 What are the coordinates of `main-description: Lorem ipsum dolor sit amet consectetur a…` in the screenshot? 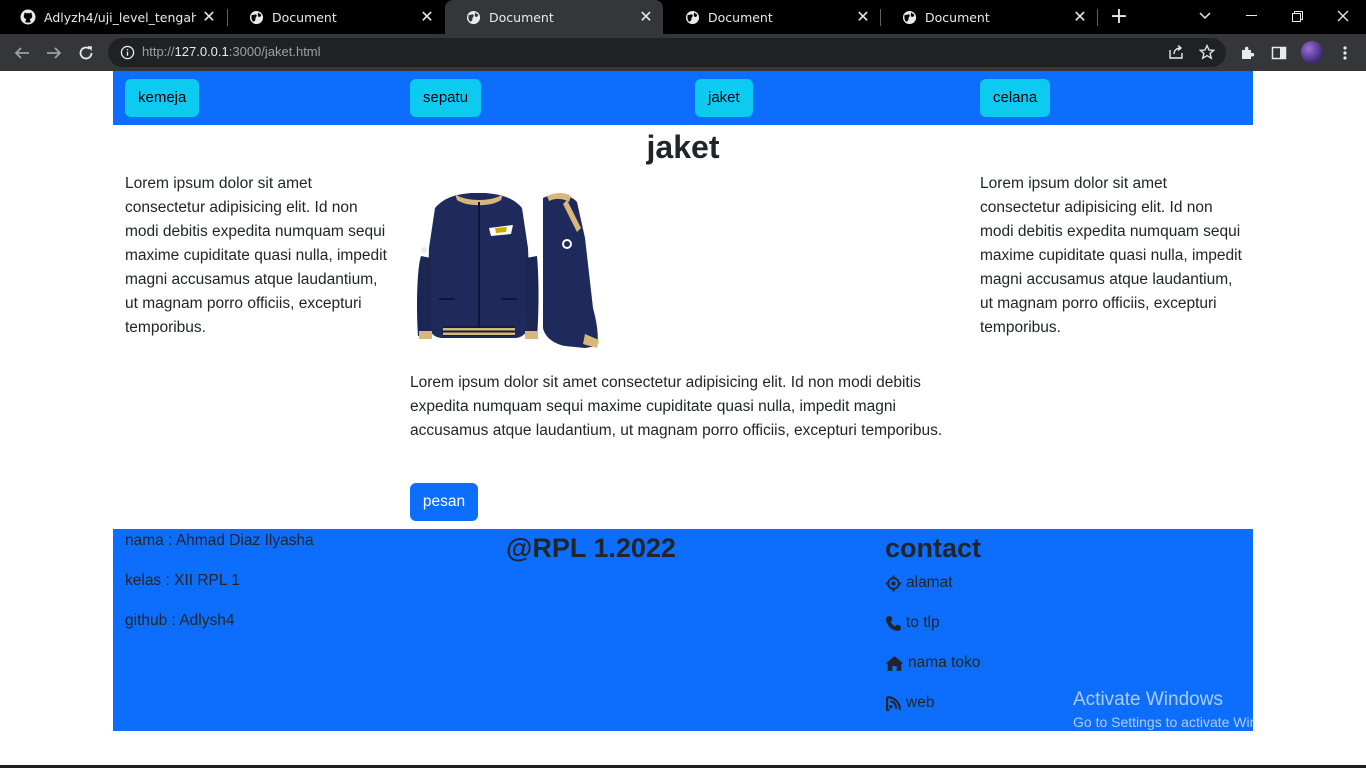 It's located at (676, 406).